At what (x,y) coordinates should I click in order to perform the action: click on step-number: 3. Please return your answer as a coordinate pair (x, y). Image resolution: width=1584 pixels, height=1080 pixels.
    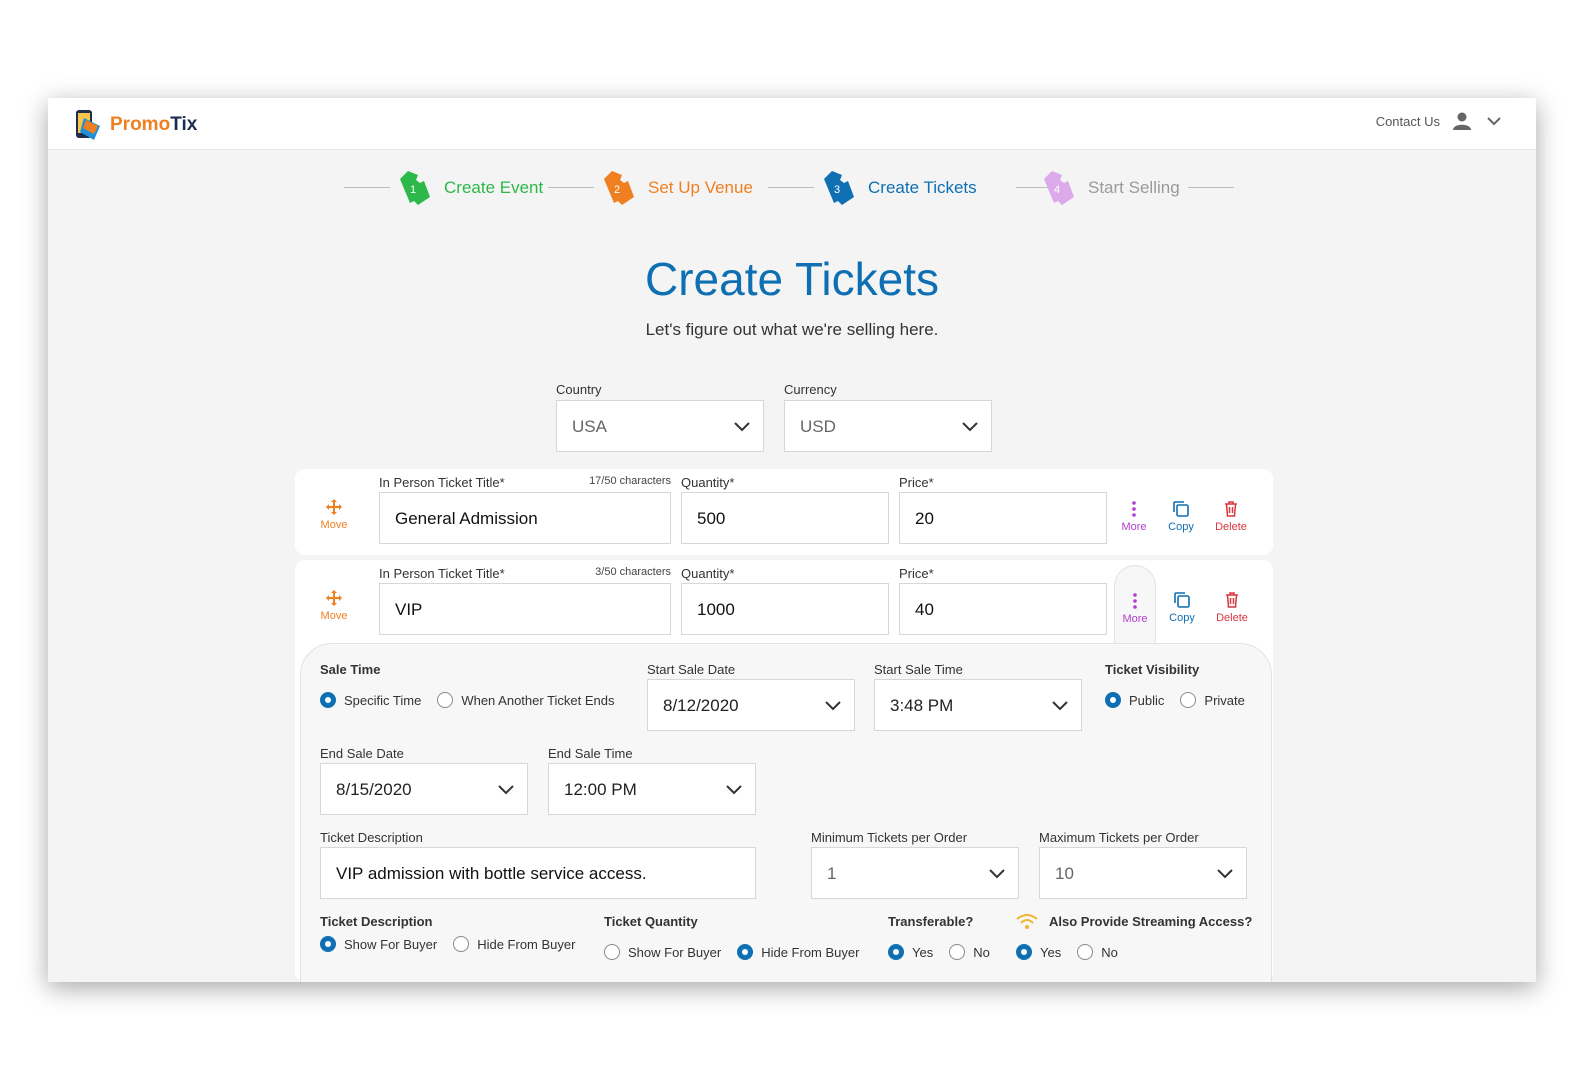
    Looking at the image, I should click on (837, 190).